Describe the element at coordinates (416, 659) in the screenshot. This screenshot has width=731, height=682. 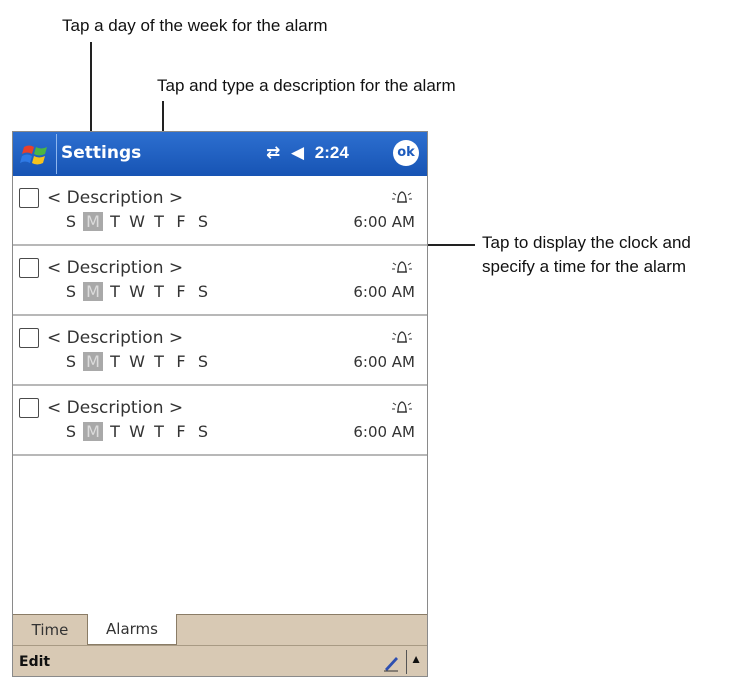
I see `up-arrow-icon: ▲` at that location.